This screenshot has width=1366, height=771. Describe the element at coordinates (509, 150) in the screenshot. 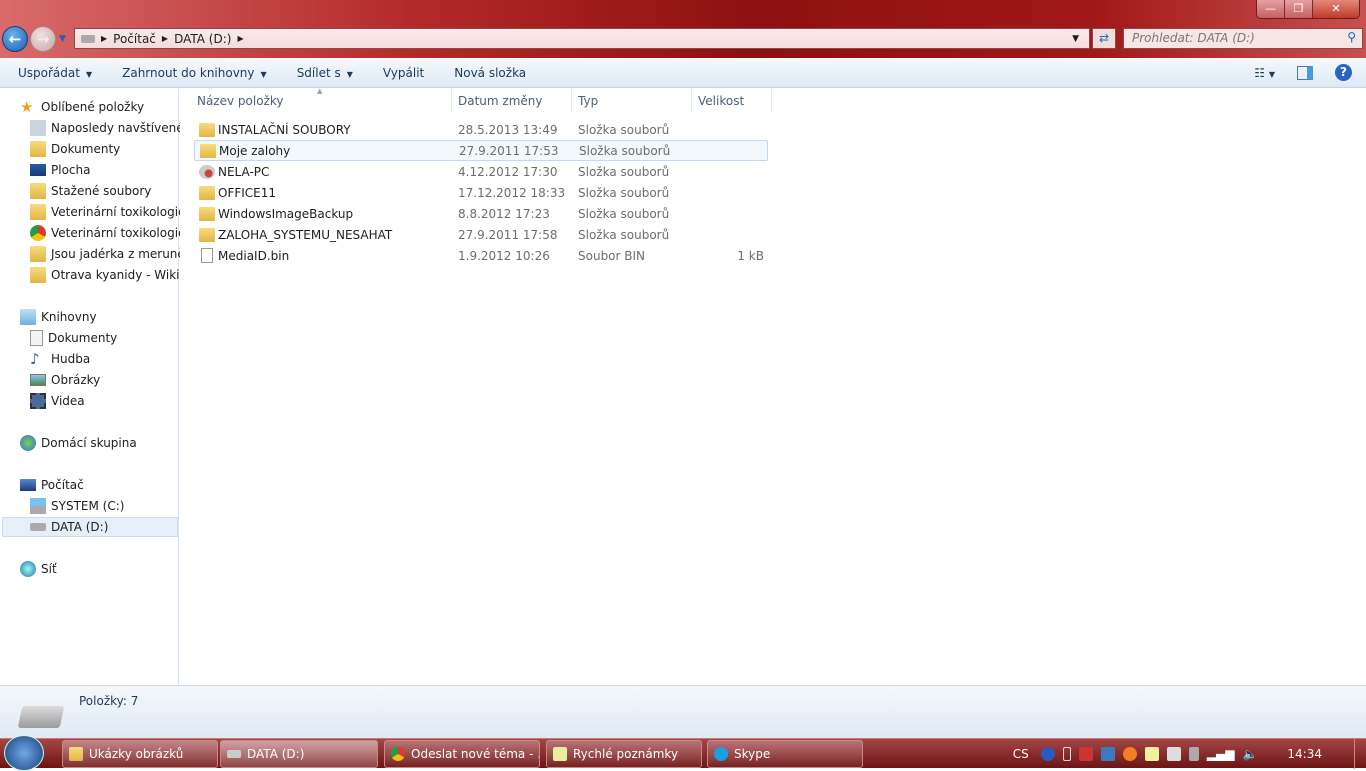

I see `file-date: 27.9.2011 17:53` at that location.